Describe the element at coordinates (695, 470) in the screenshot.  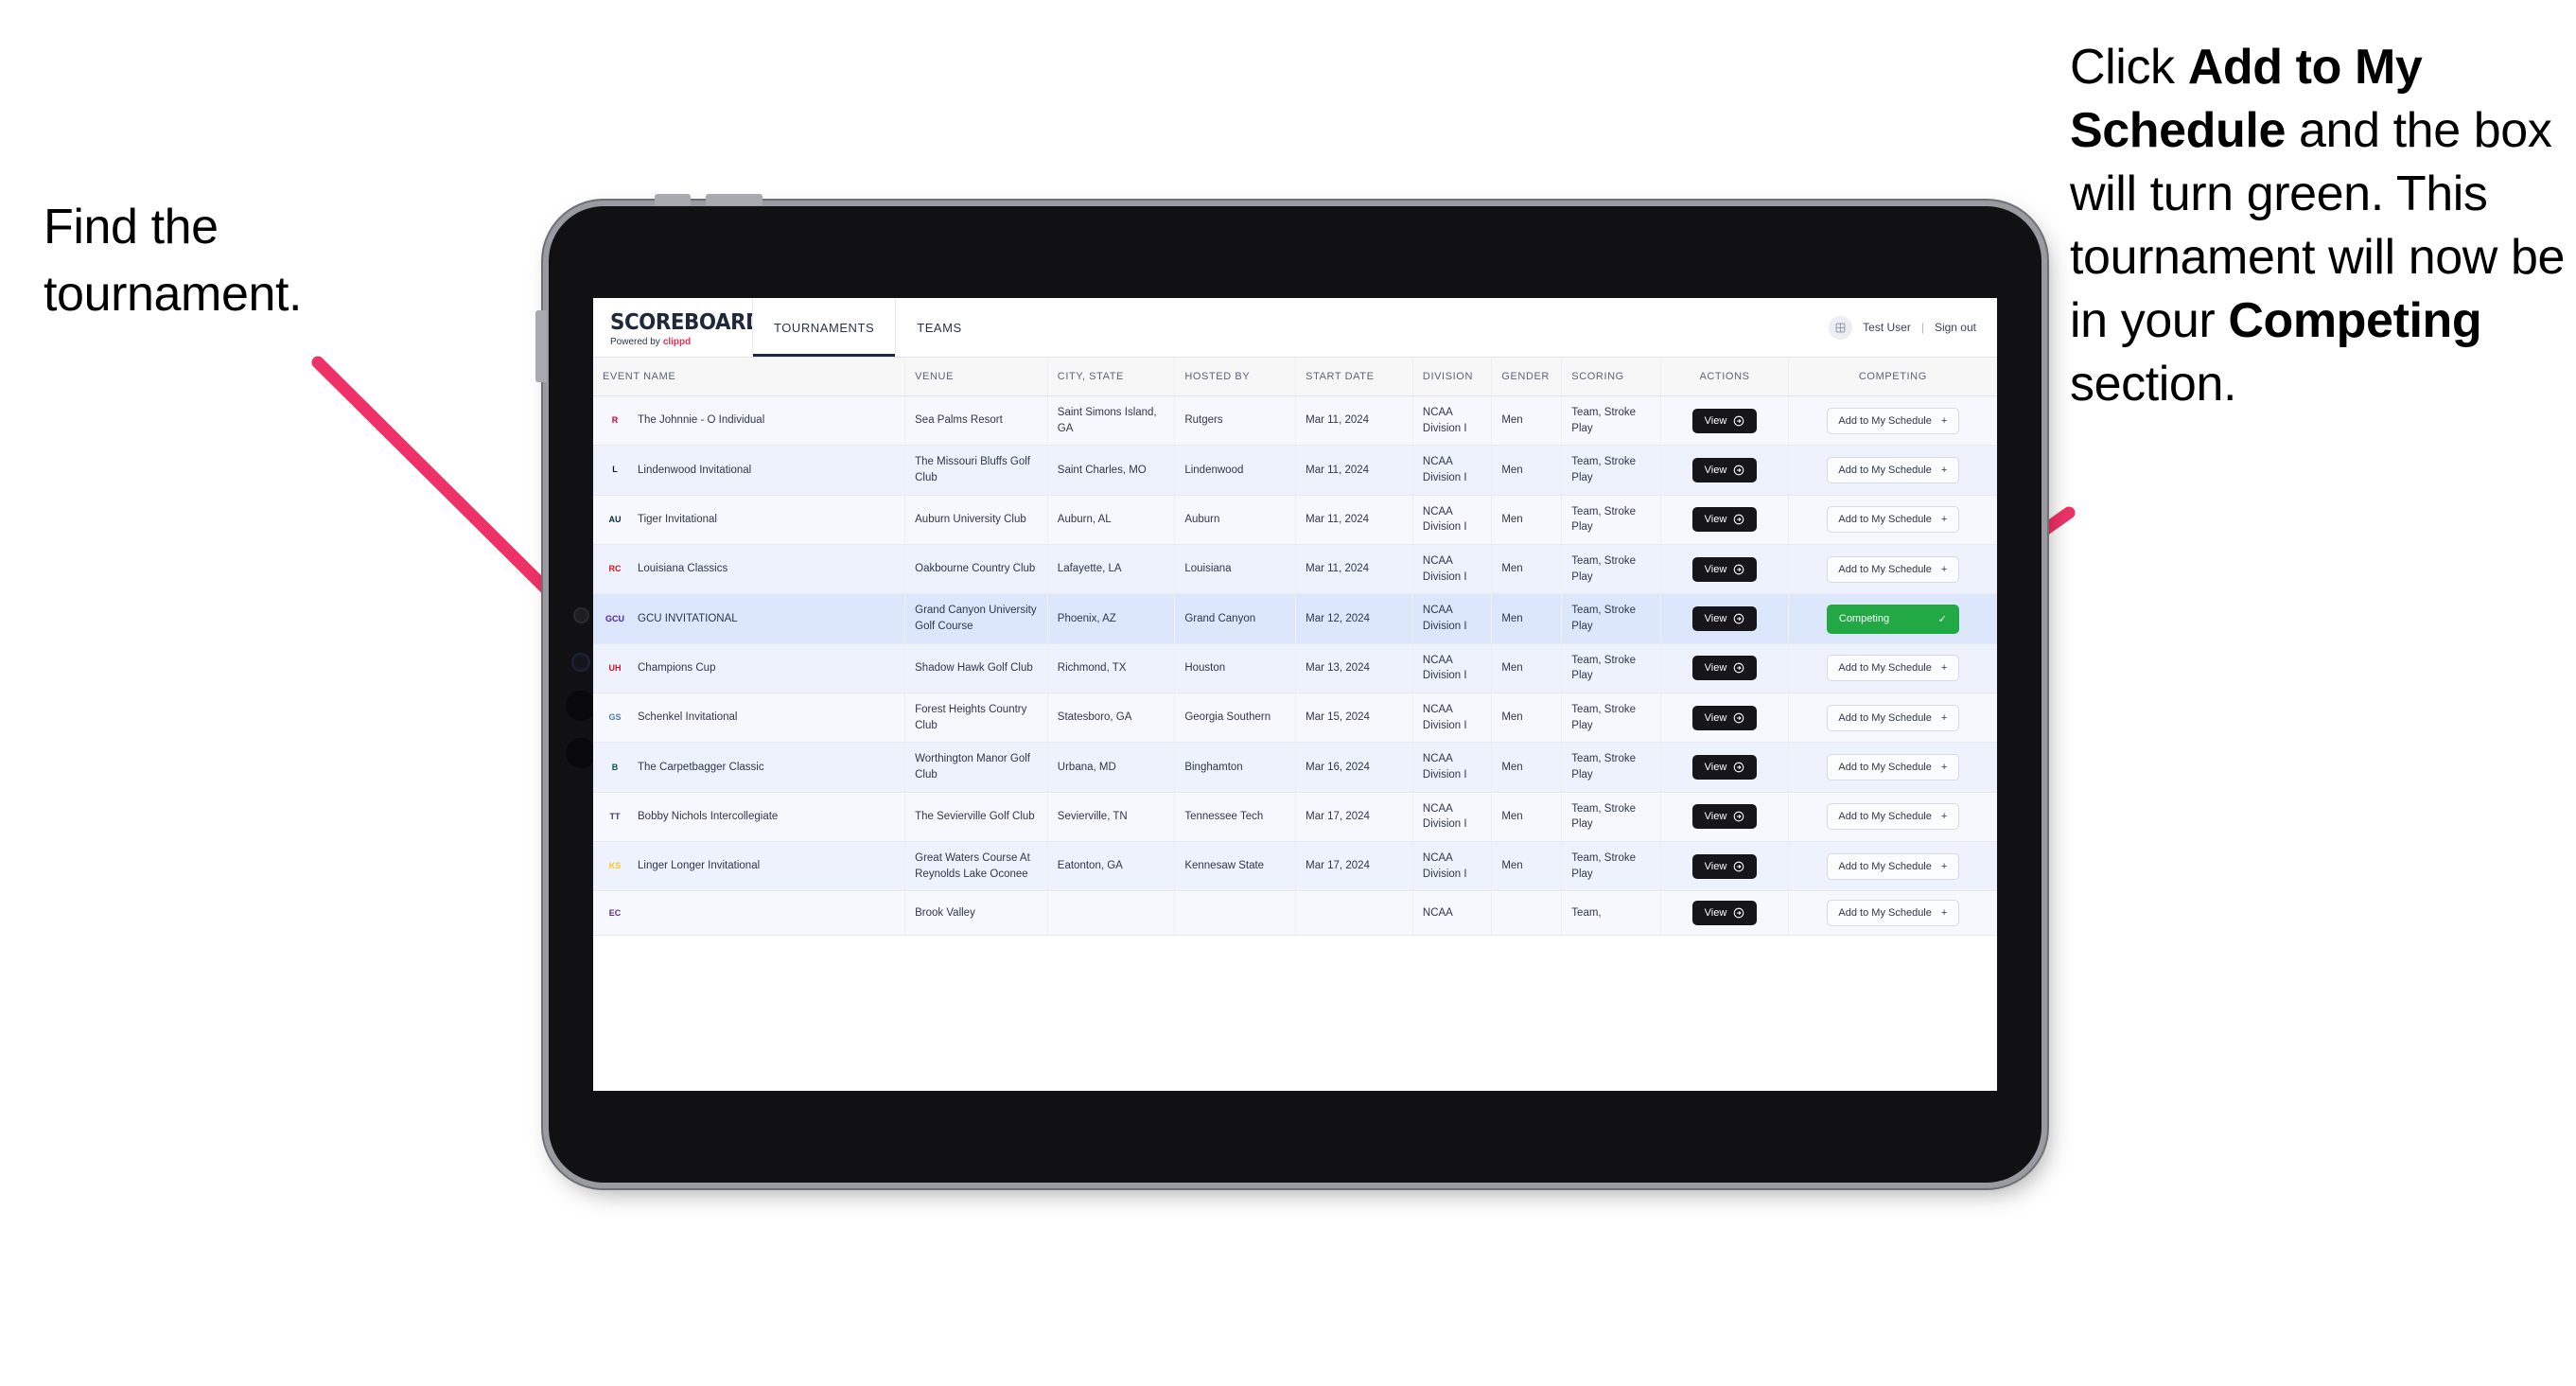
I see `event-name-label: Lindenwood Invitational` at that location.